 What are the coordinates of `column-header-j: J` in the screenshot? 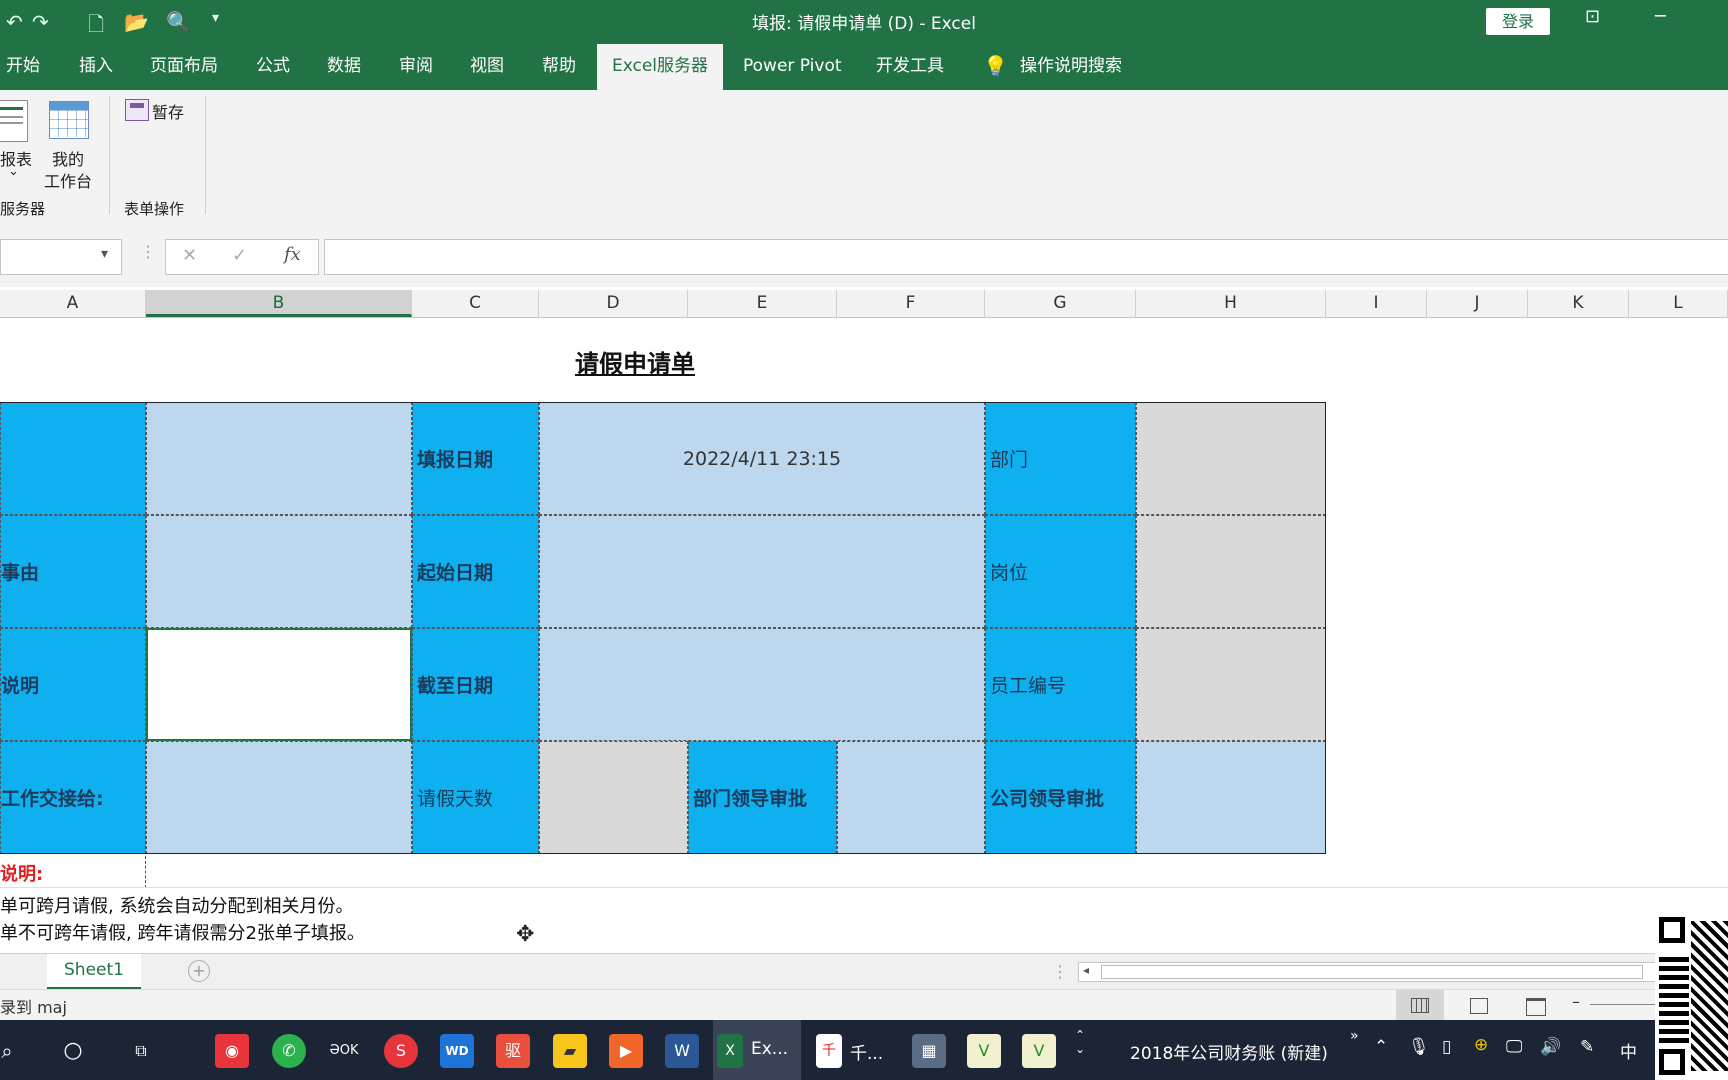 It's located at (1477, 303).